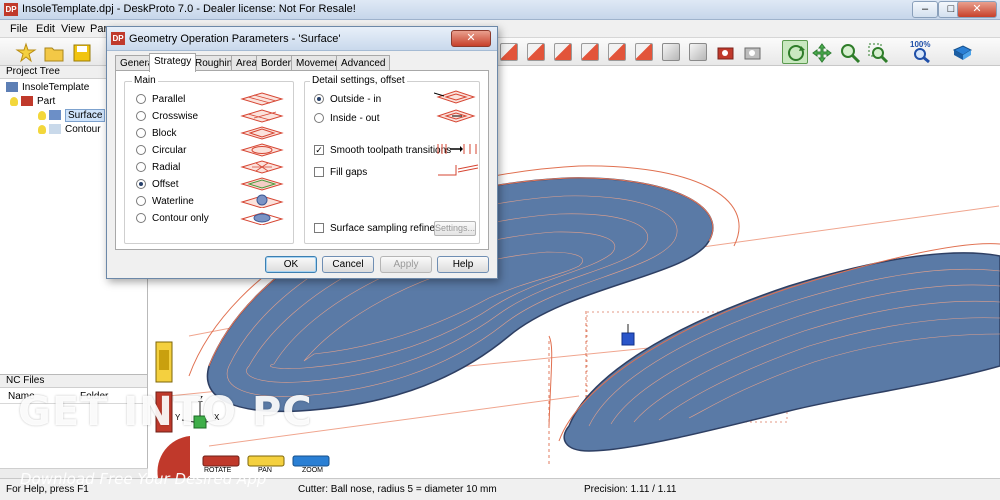  What do you see at coordinates (73, 29) in the screenshot?
I see `menu-view: View` at bounding box center [73, 29].